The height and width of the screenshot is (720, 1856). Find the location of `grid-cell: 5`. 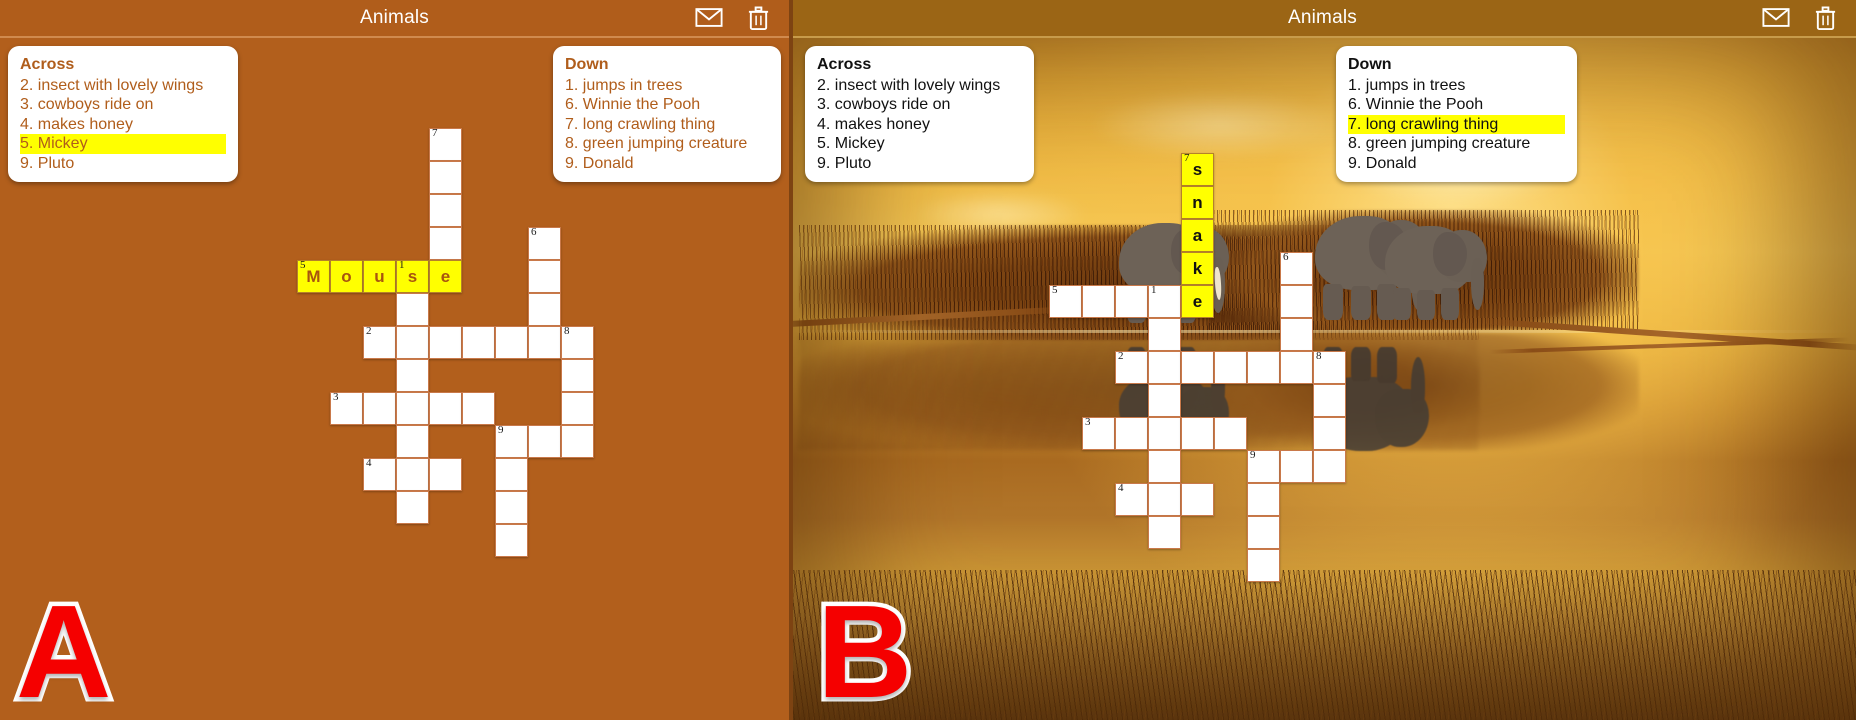

grid-cell: 5 is located at coordinates (1065, 301).